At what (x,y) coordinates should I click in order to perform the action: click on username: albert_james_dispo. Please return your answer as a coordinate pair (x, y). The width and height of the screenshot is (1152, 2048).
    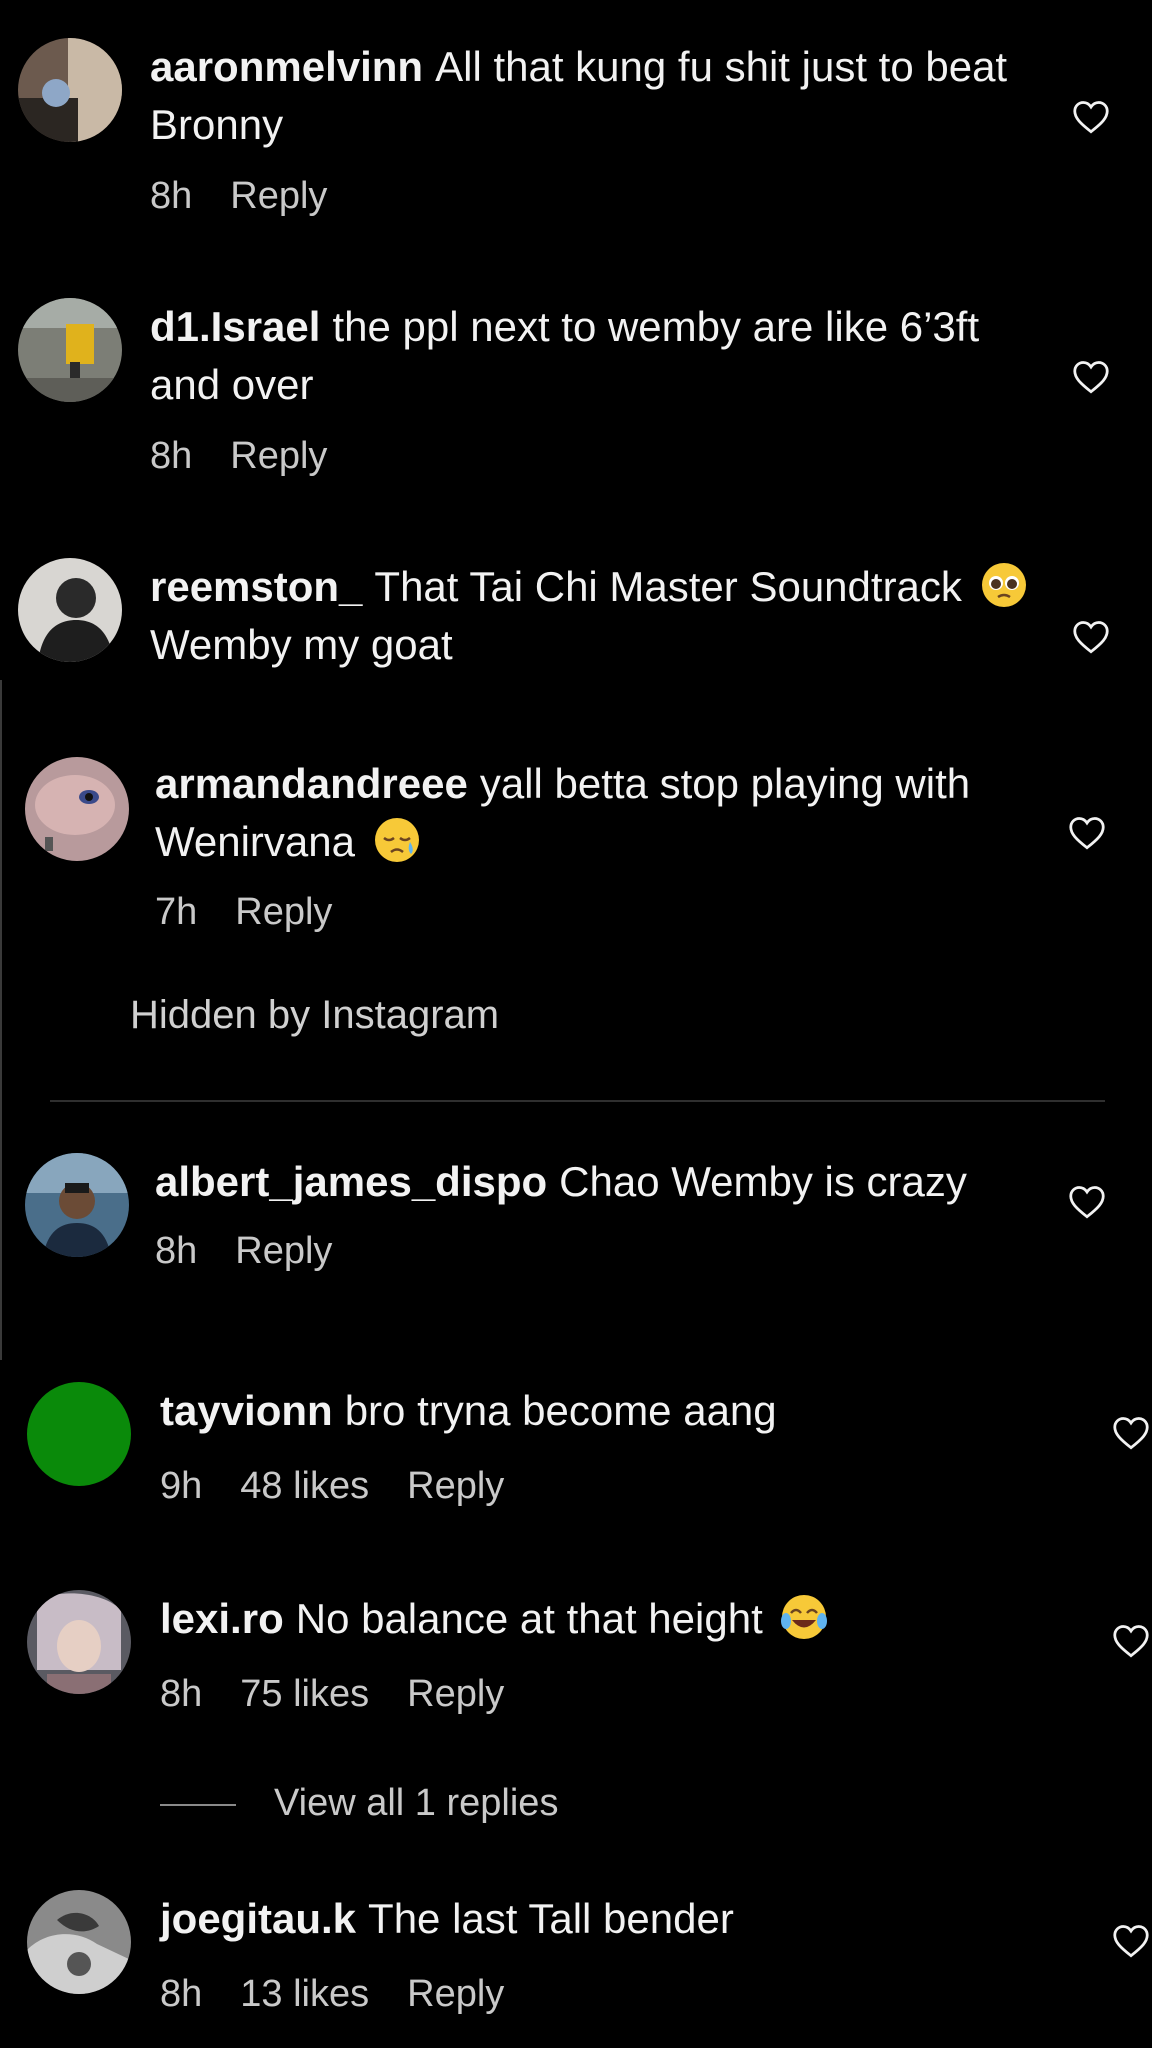
    Looking at the image, I should click on (351, 1181).